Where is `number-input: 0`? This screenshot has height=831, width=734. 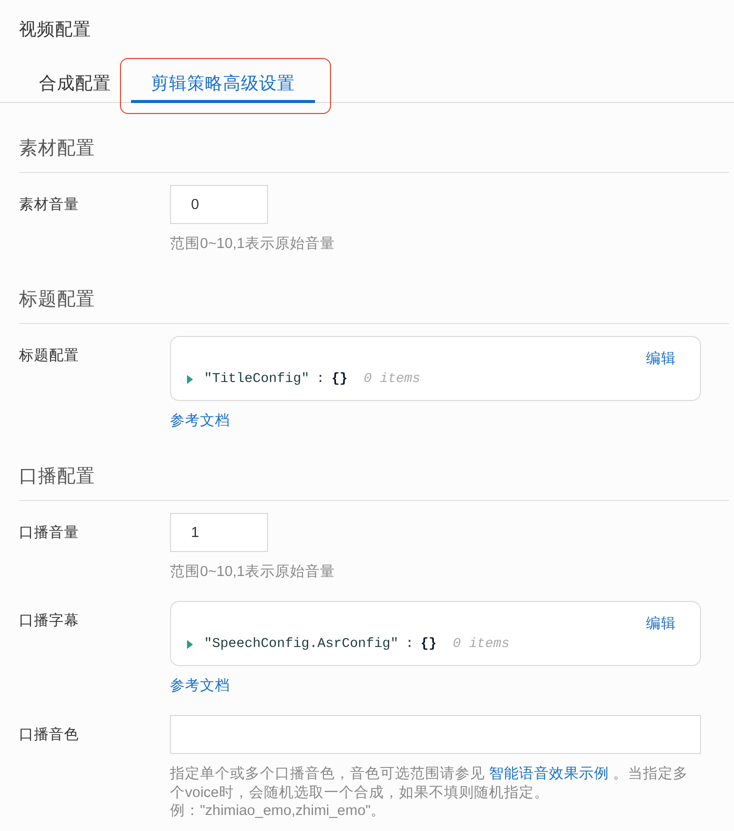 number-input: 0 is located at coordinates (219, 204).